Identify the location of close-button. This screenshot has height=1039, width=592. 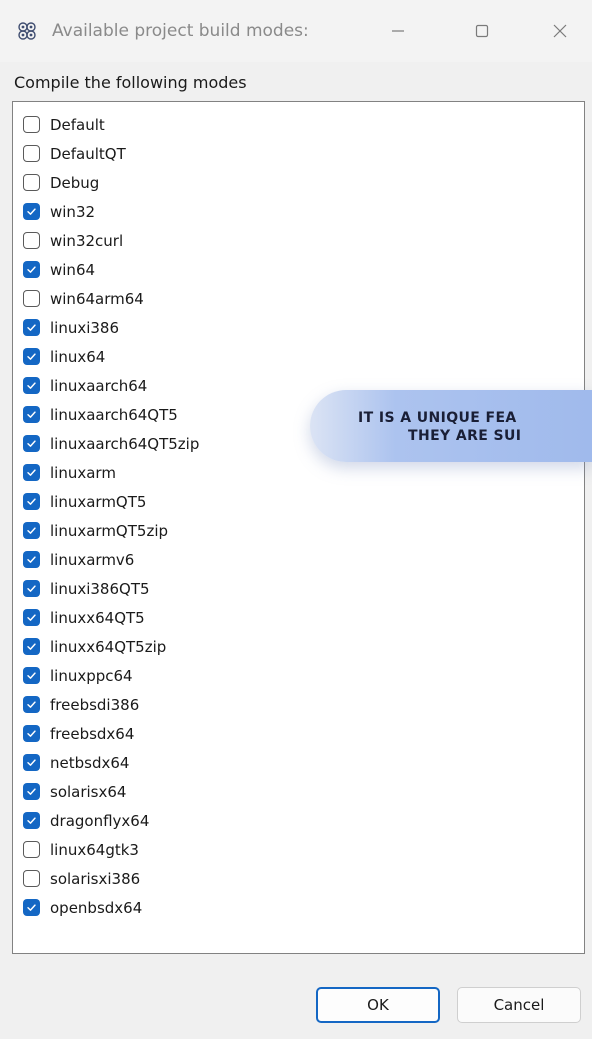
(560, 31).